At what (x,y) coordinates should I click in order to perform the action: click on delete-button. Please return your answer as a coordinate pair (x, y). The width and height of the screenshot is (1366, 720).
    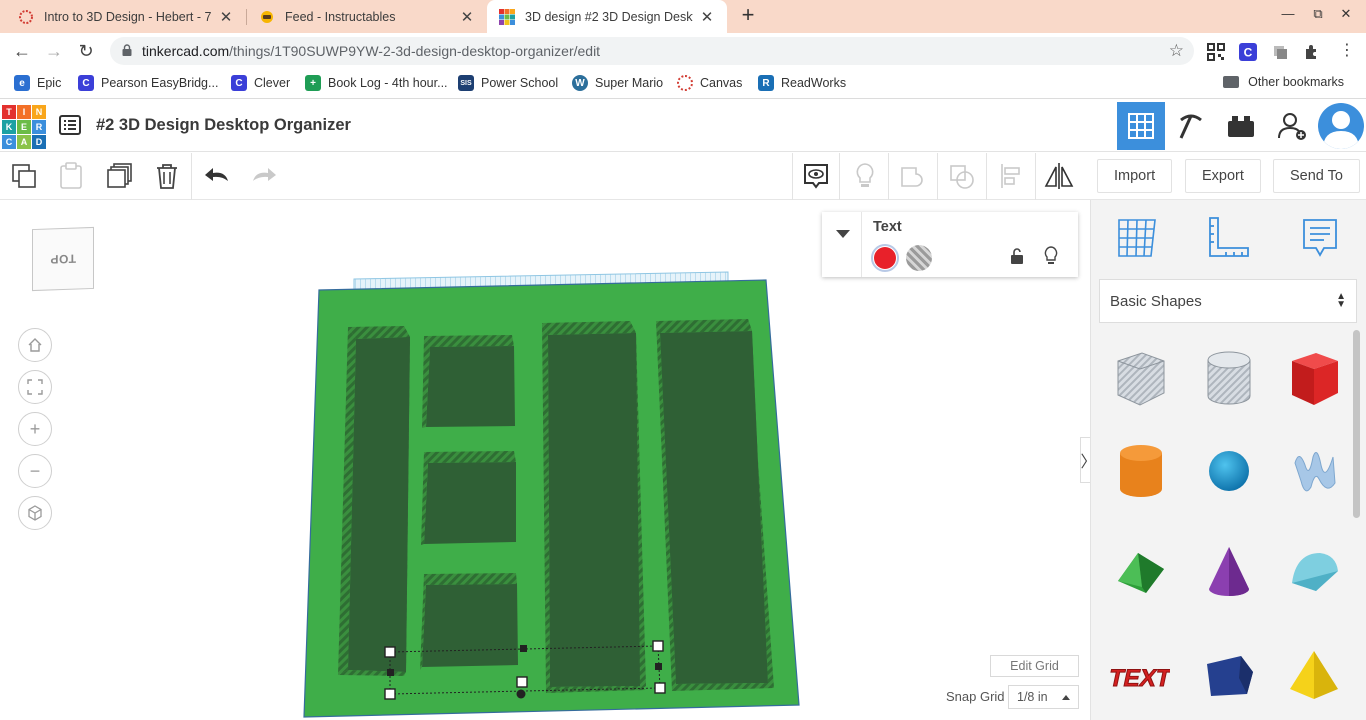
    Looking at the image, I should click on (167, 176).